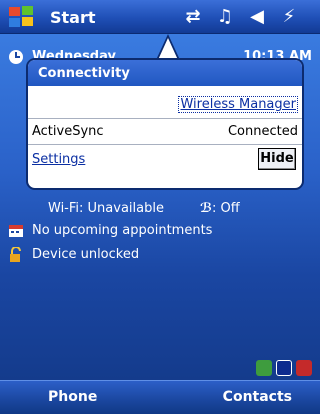 The height and width of the screenshot is (414, 320). I want to click on volume-icon: ◀, so click(257, 17).